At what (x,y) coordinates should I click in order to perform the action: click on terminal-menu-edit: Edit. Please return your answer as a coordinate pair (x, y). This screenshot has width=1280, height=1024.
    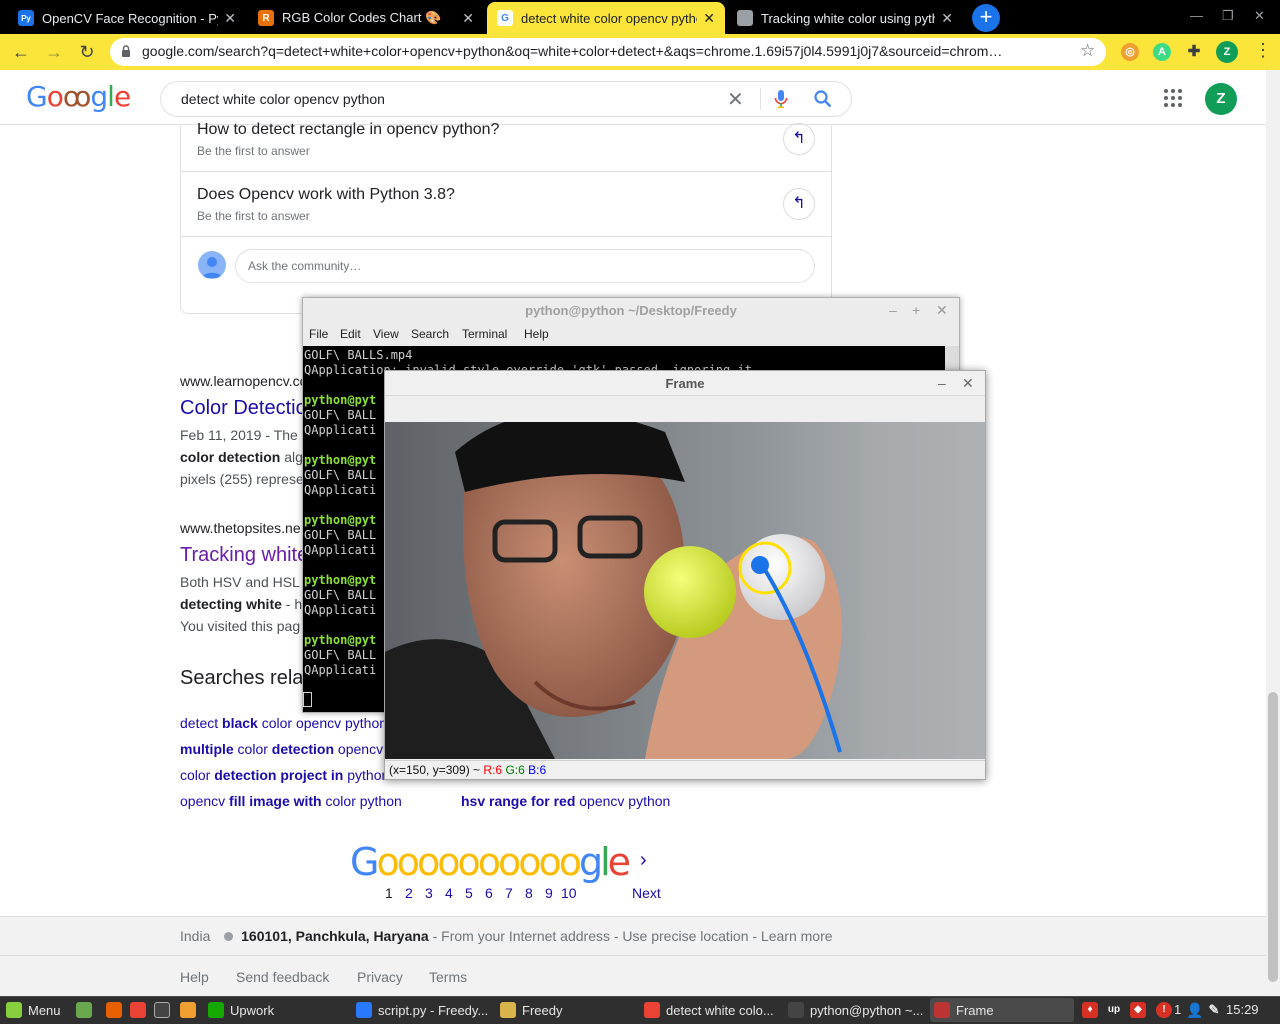
    Looking at the image, I should click on (350, 334).